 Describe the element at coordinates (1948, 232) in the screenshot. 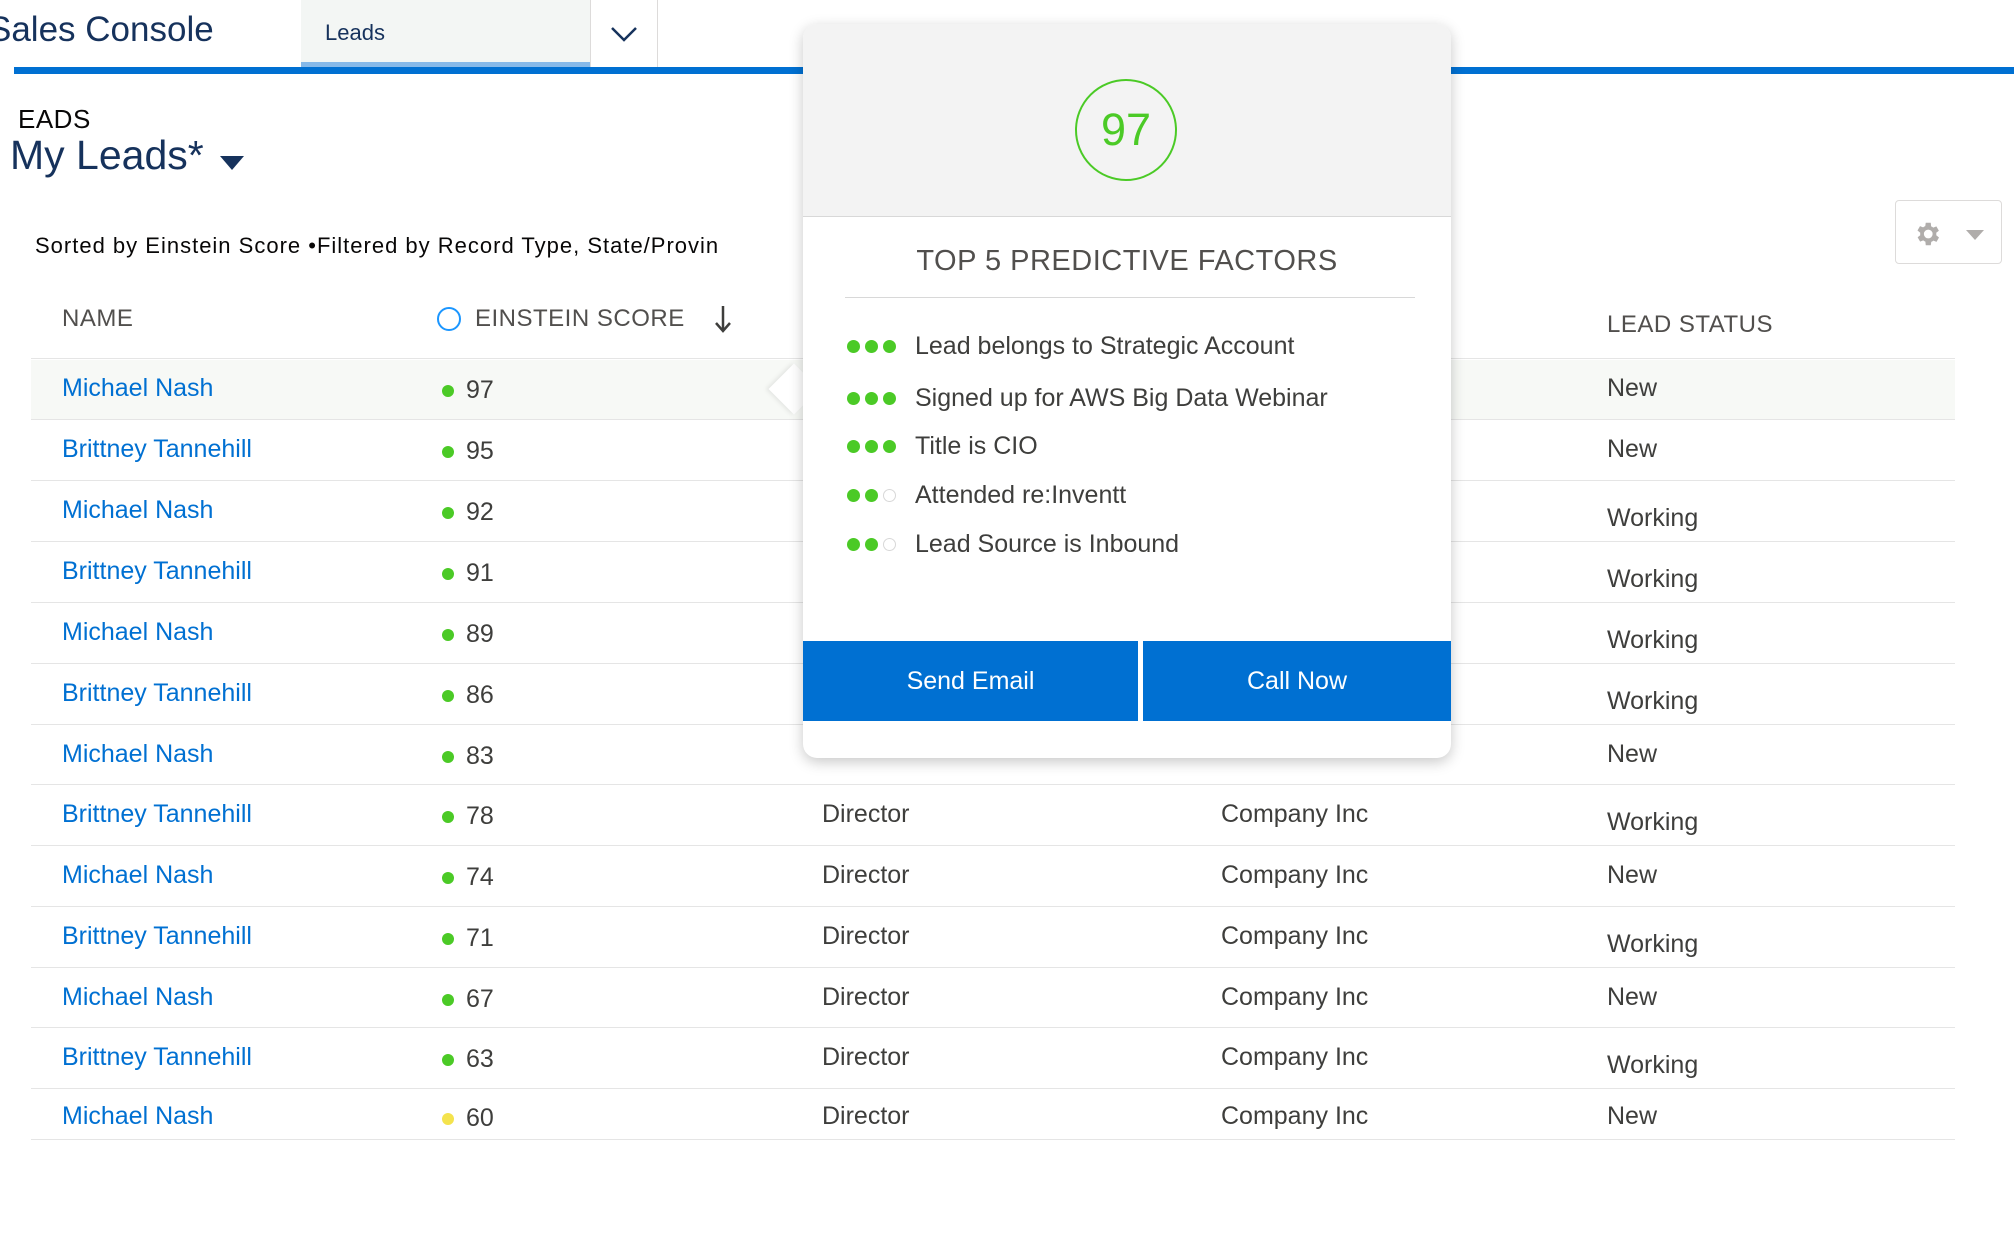

I see `list-settings-button` at that location.